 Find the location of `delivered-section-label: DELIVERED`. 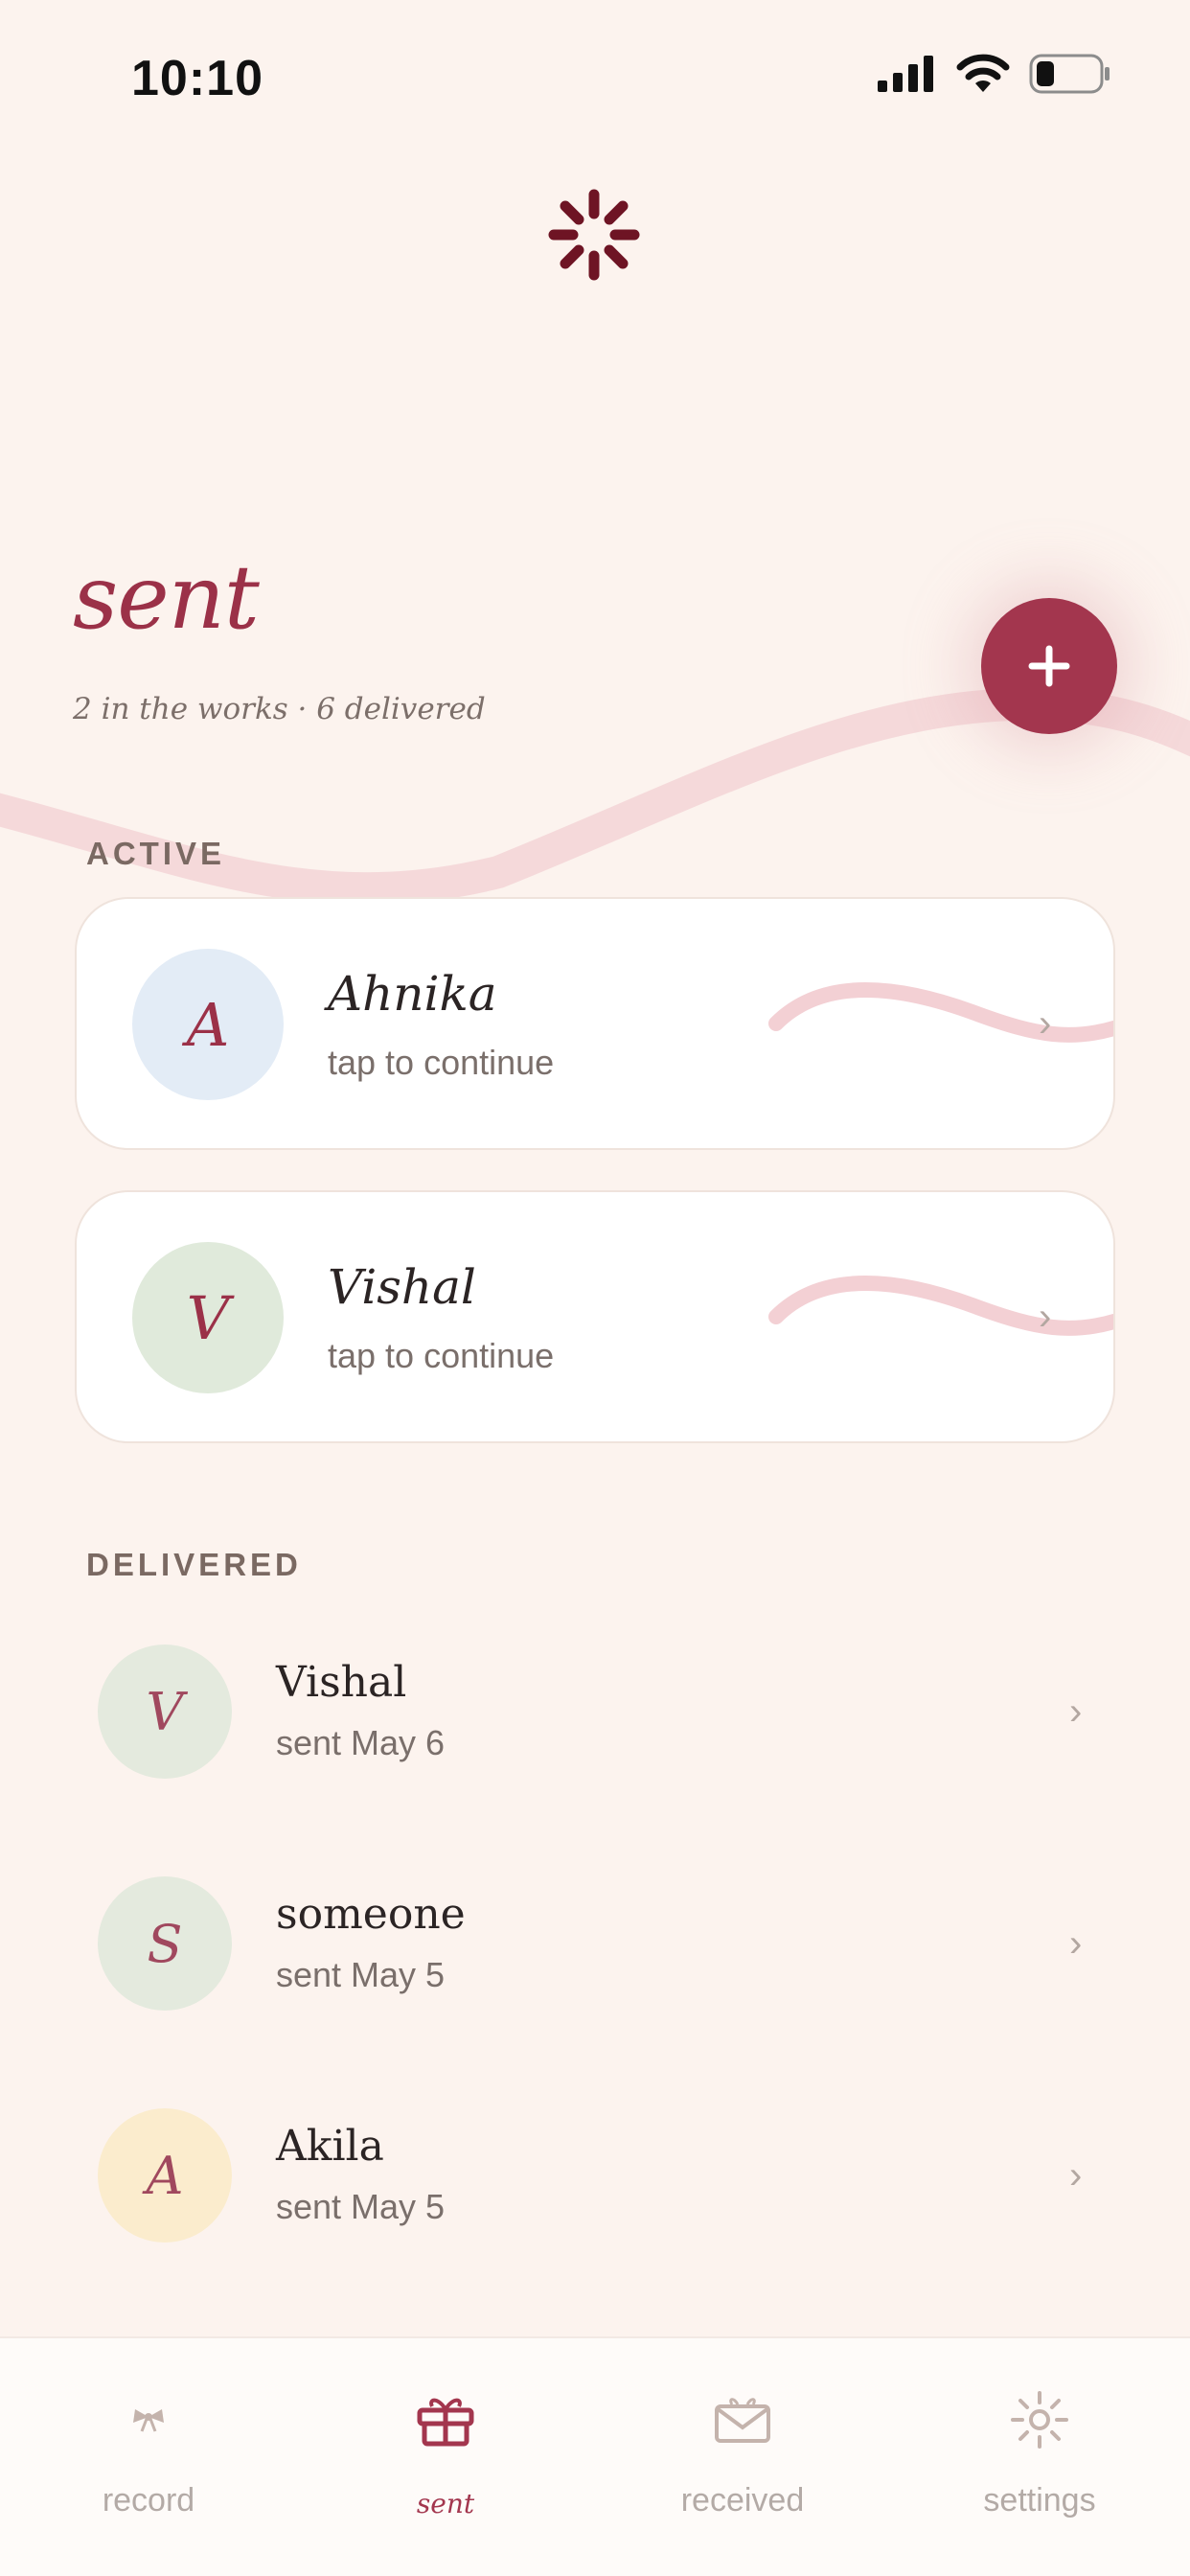

delivered-section-label: DELIVERED is located at coordinates (194, 1564).